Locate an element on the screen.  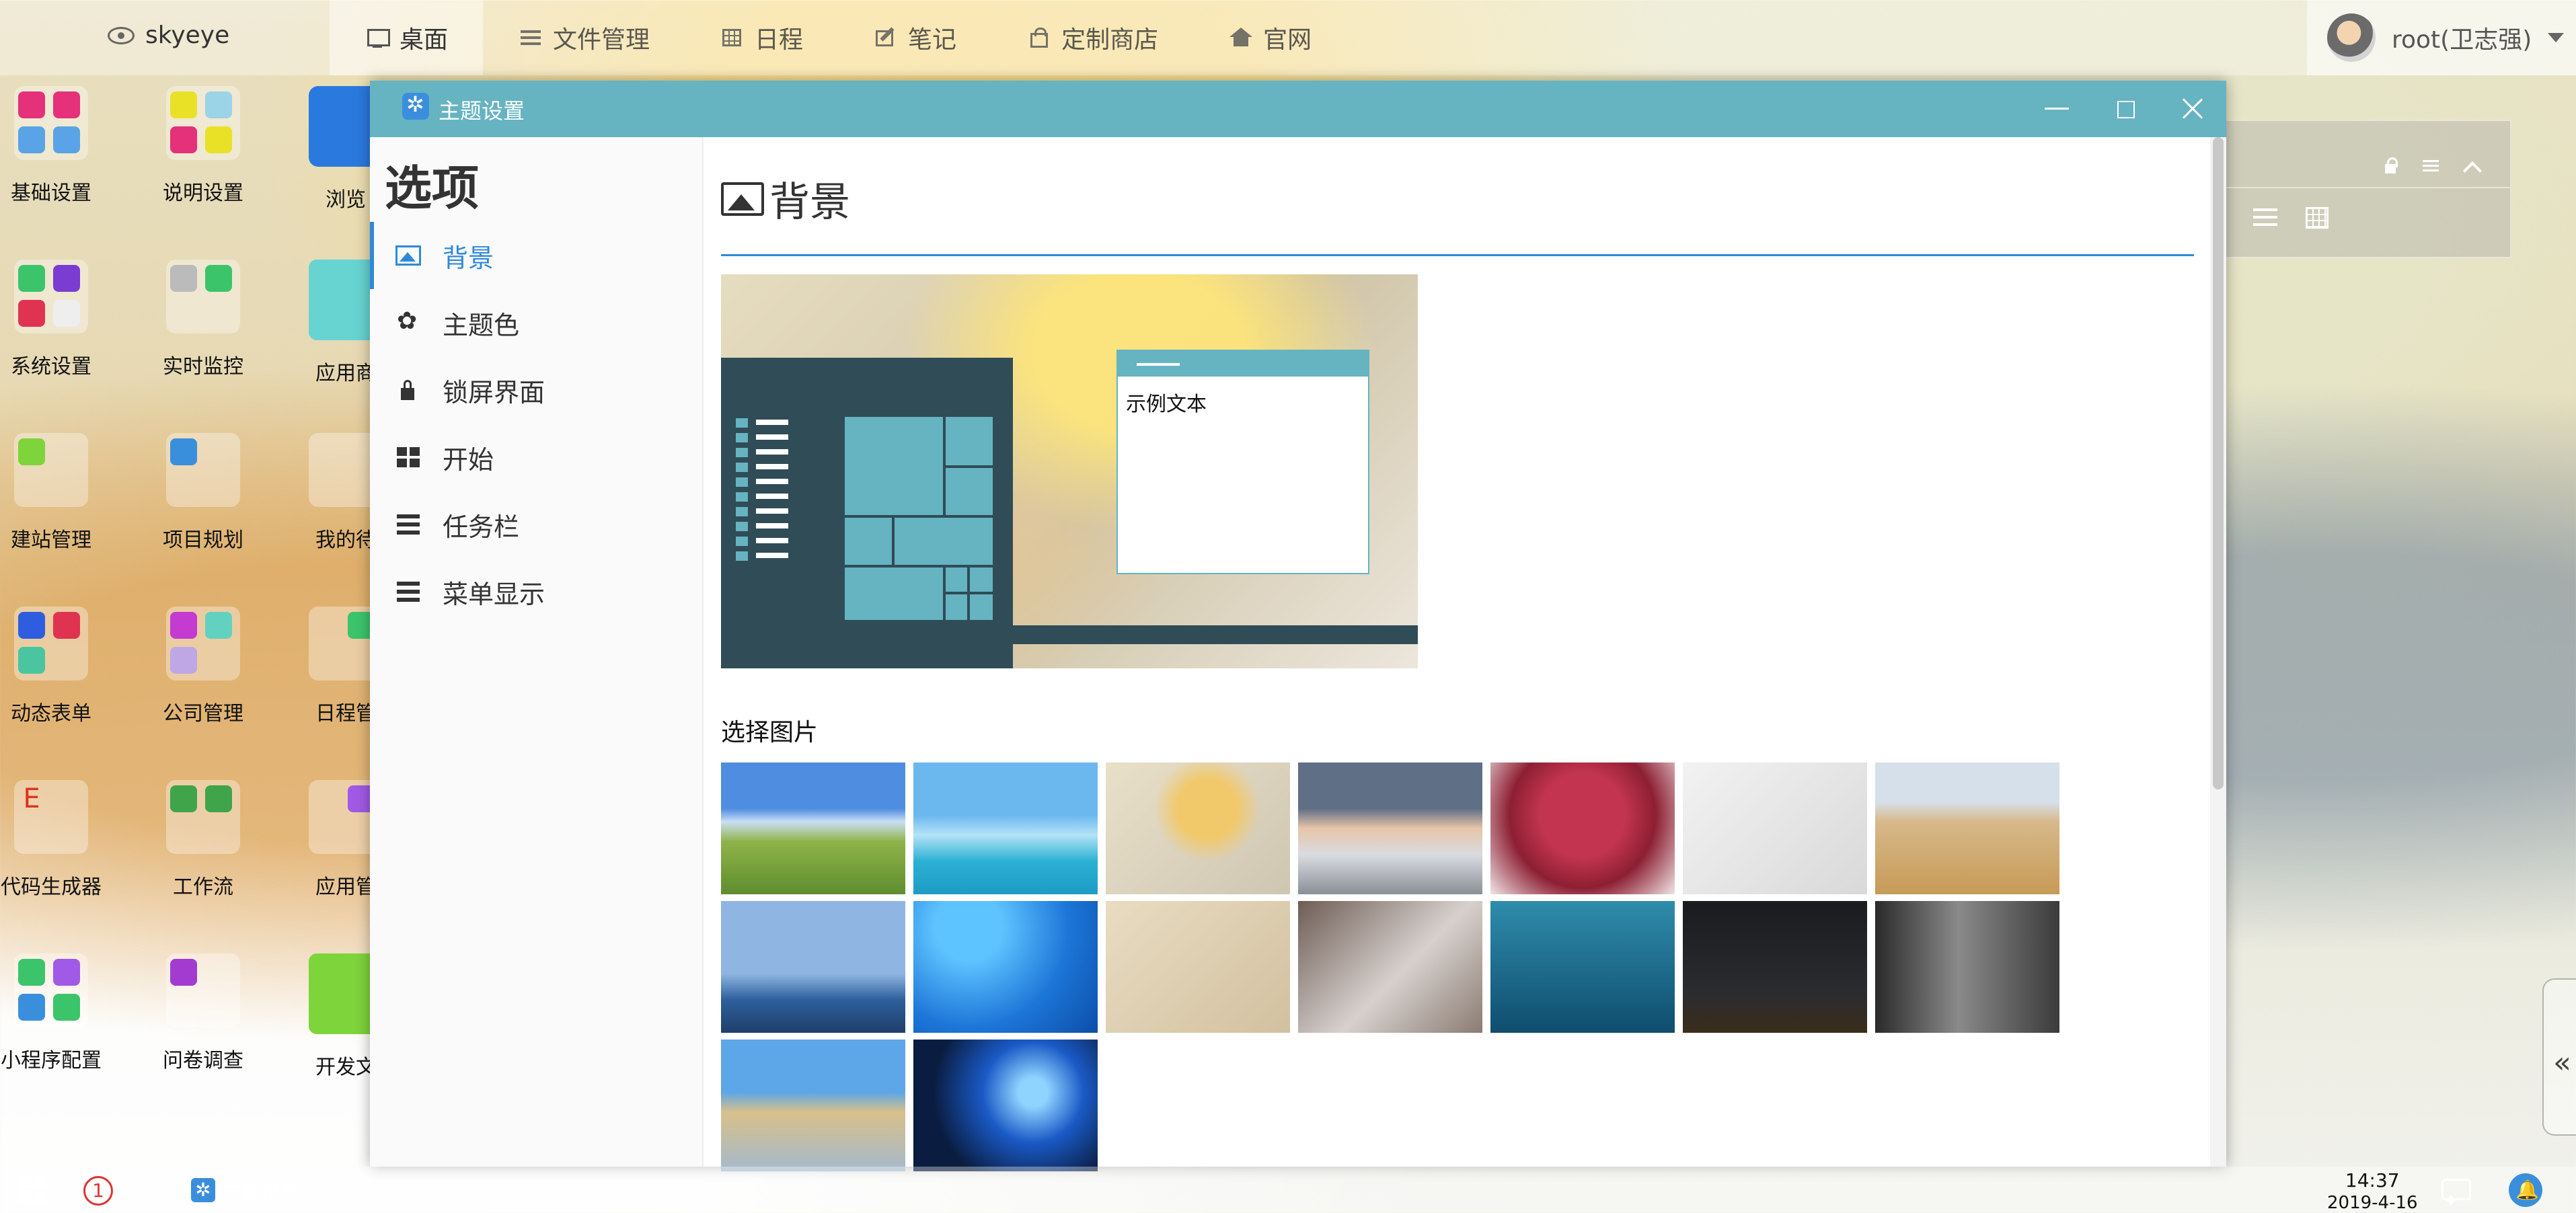
brand: skyeye is located at coordinates (168, 35).